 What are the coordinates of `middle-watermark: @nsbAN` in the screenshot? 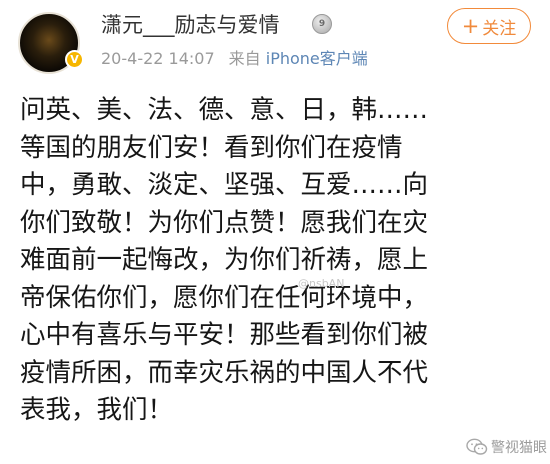 It's located at (321, 283).